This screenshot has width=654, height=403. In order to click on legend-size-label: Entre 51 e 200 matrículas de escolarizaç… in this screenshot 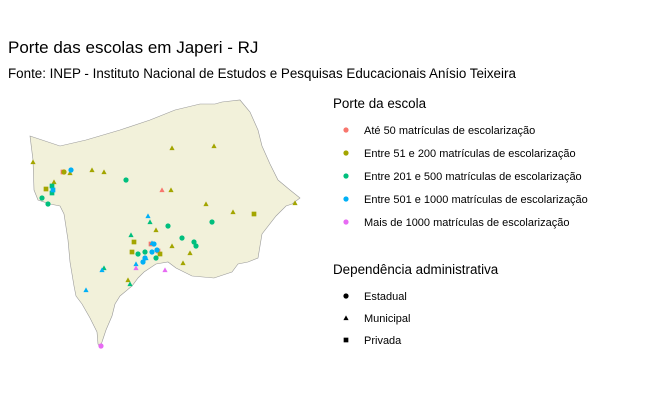, I will do `click(470, 154)`.